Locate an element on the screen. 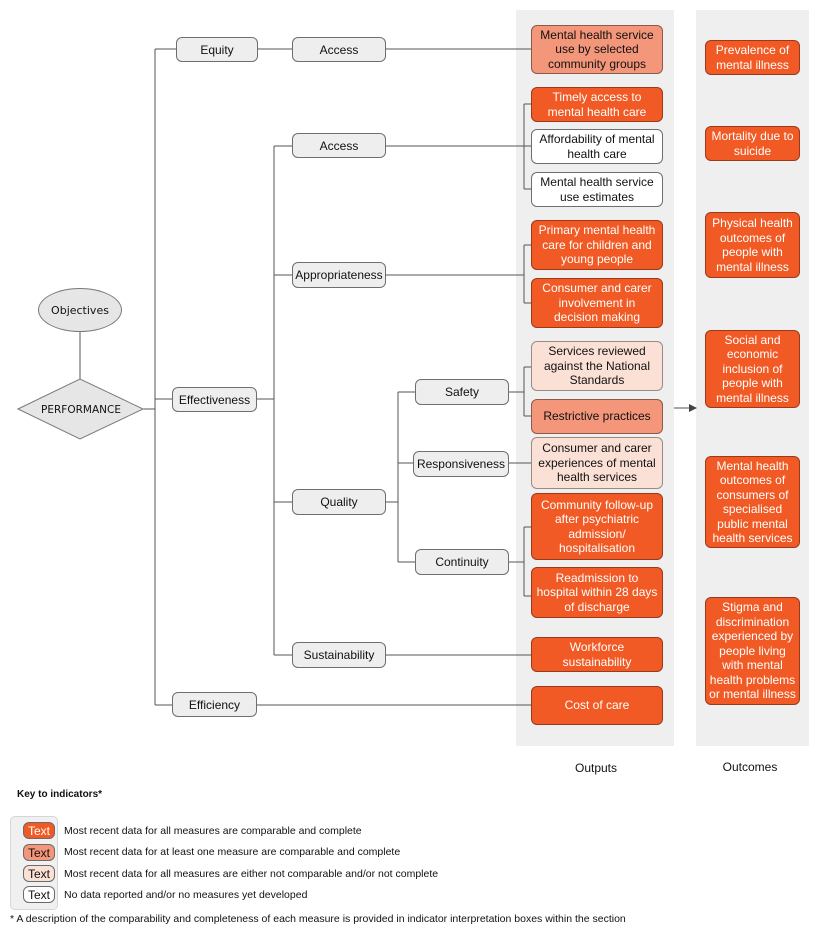 Image resolution: width=820 pixels, height=938 pixels. key-swatch-status-2: Text is located at coordinates (39, 852).